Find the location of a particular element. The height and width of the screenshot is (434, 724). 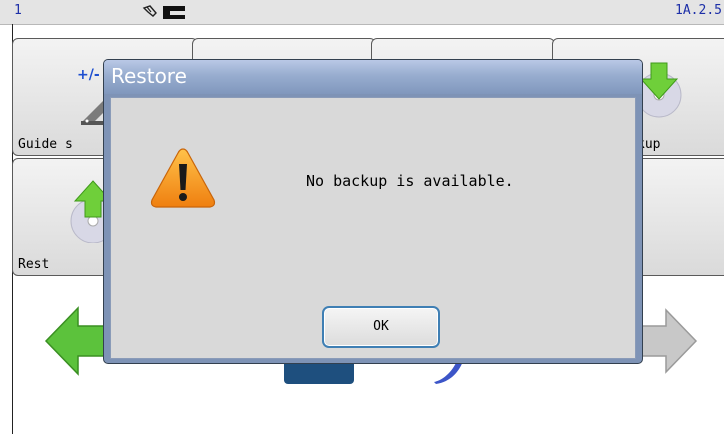

presser-foot-icon is located at coordinates (174, 12).